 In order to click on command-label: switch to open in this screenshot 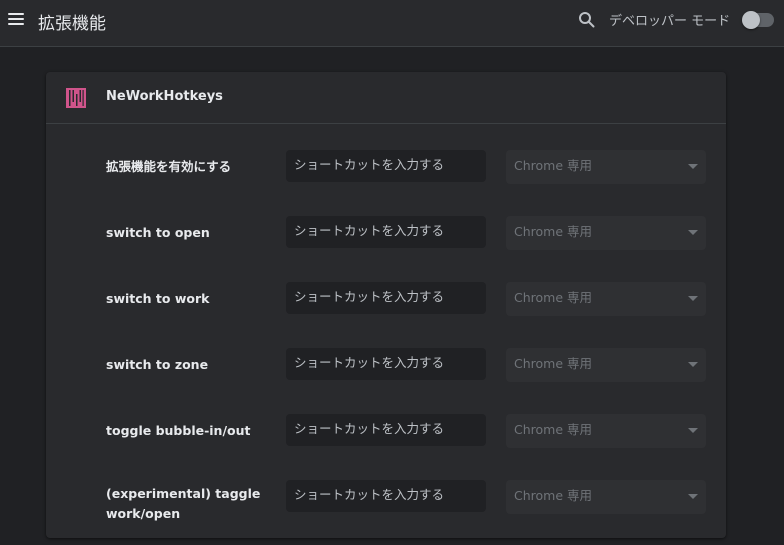, I will do `click(158, 232)`.